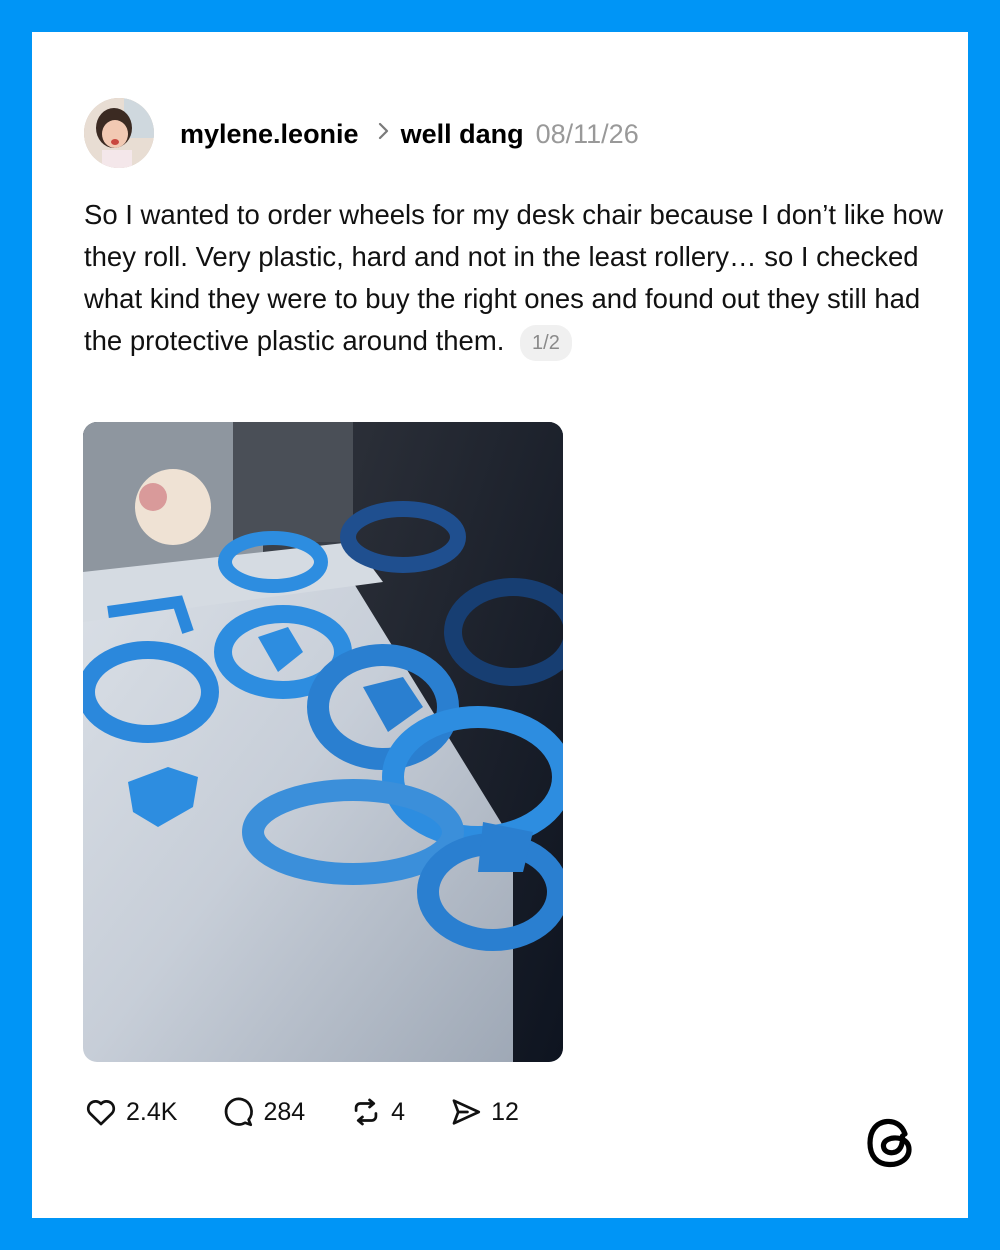 This screenshot has width=1000, height=1250. I want to click on threads-logo-icon, so click(892, 1142).